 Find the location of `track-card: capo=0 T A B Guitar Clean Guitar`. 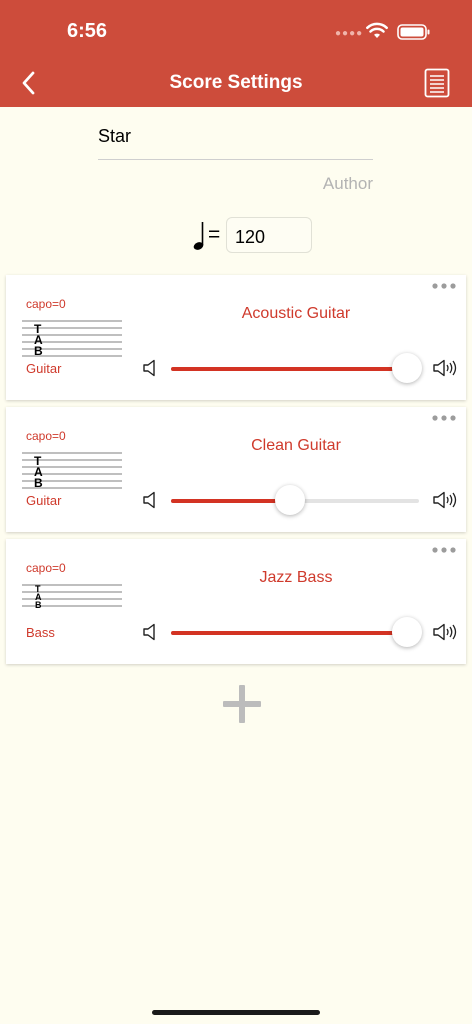

track-card: capo=0 T A B Guitar Clean Guitar is located at coordinates (236, 469).